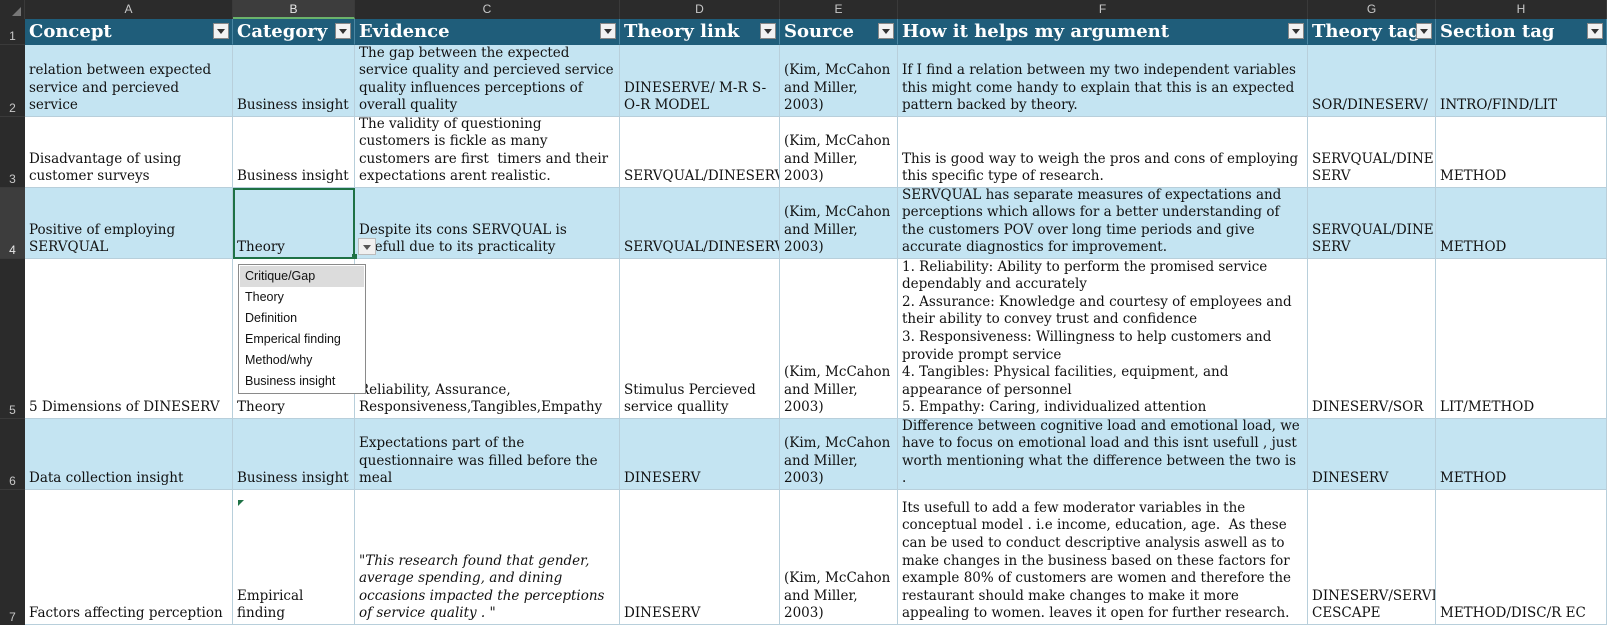  I want to click on header-cell-source: Source, so click(839, 32).